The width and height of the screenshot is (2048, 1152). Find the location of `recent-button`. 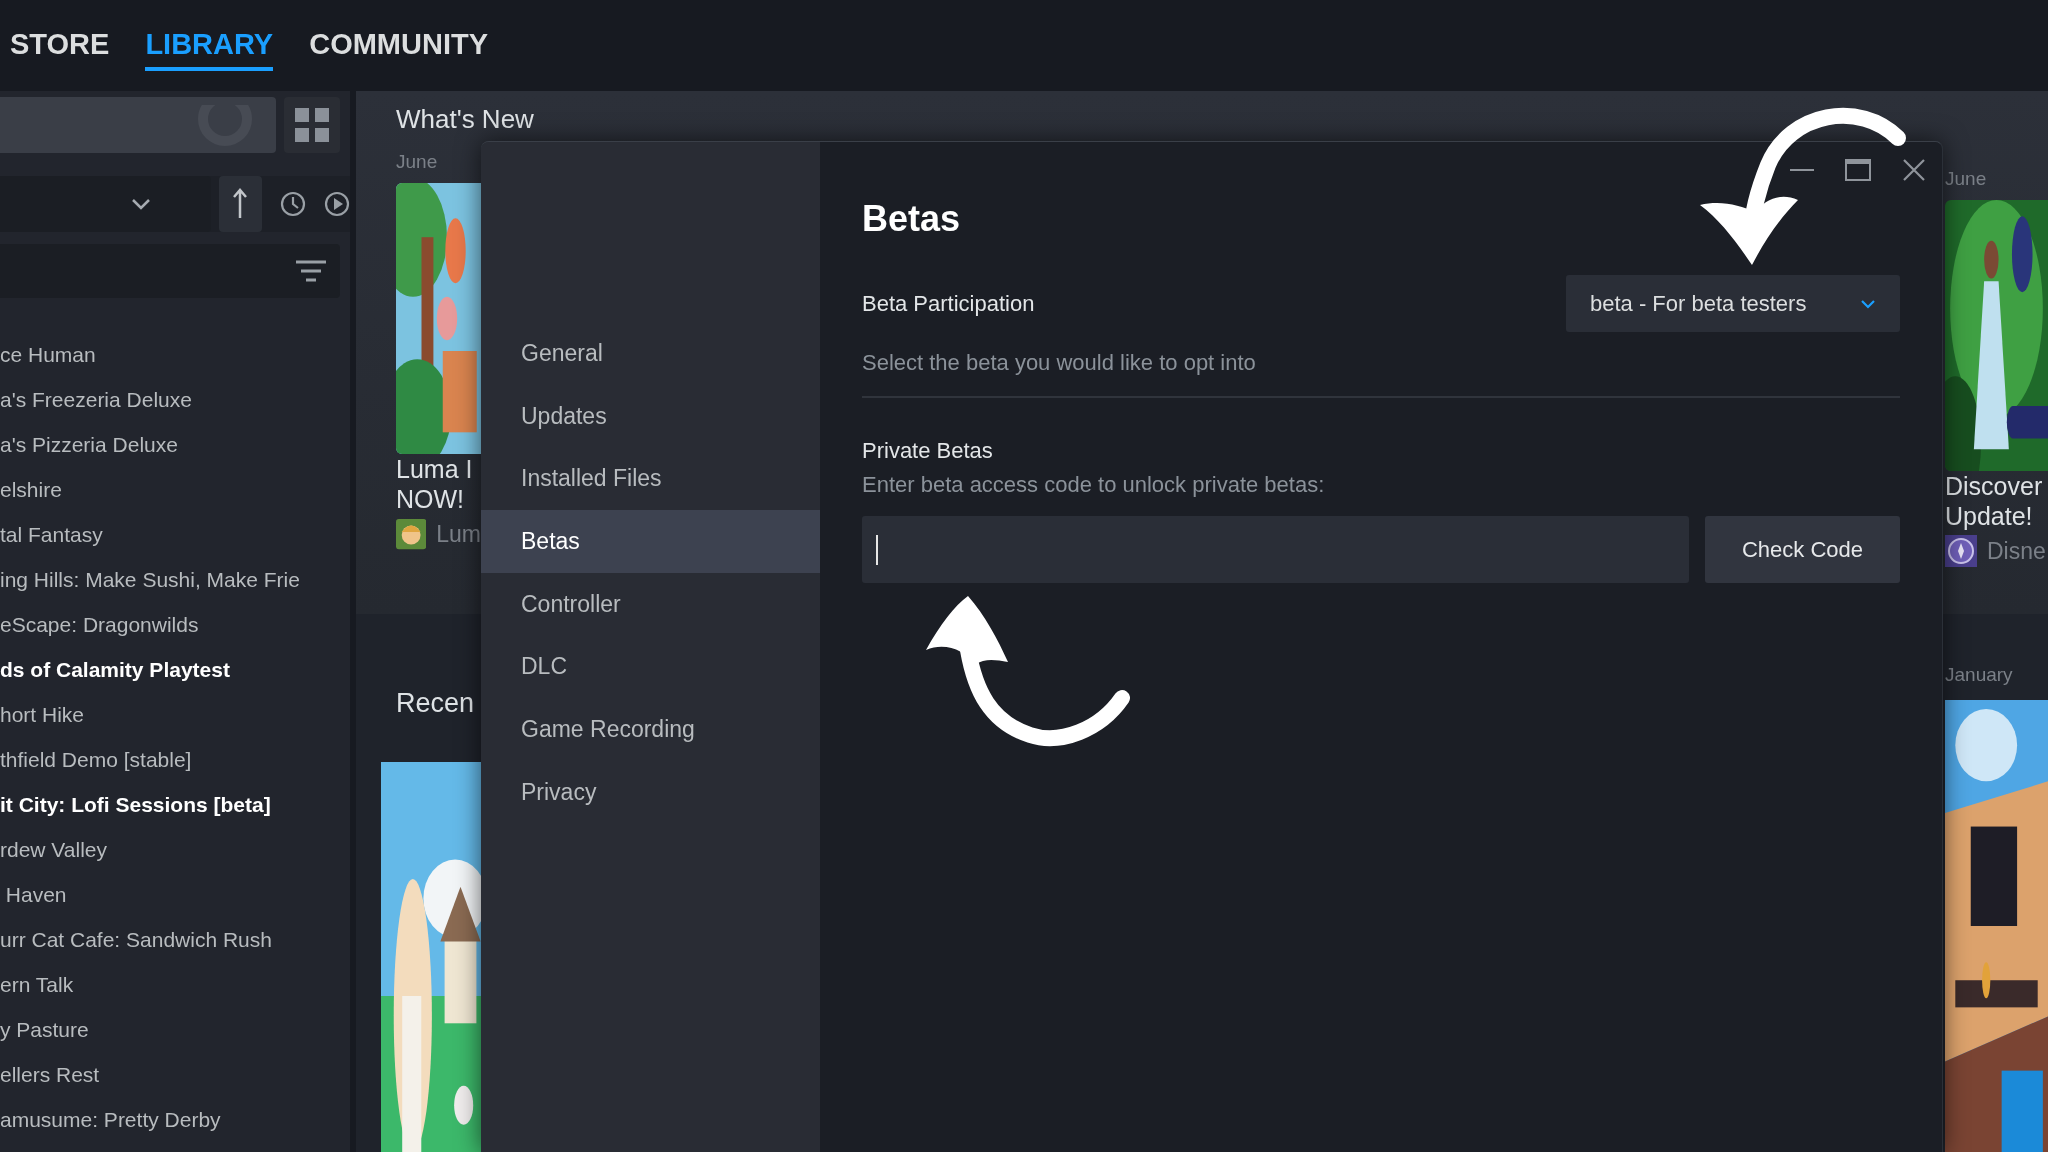

recent-button is located at coordinates (293, 204).